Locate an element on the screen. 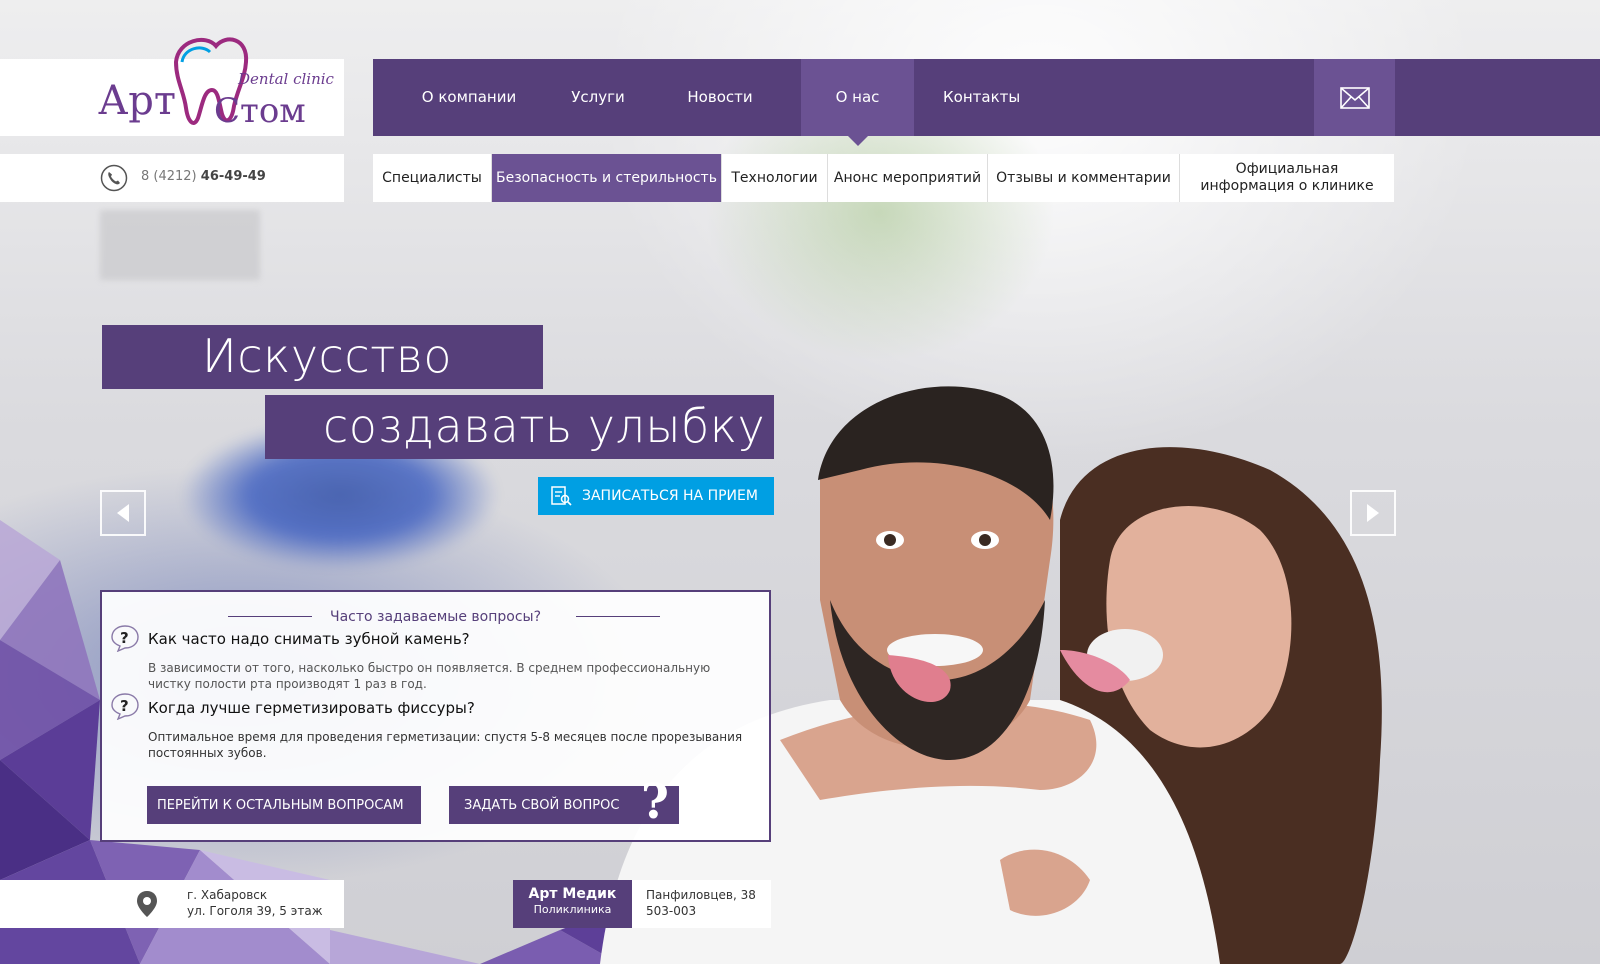 The image size is (1600, 964). subnav-item-label: Безопасность и стерильность is located at coordinates (606, 177).